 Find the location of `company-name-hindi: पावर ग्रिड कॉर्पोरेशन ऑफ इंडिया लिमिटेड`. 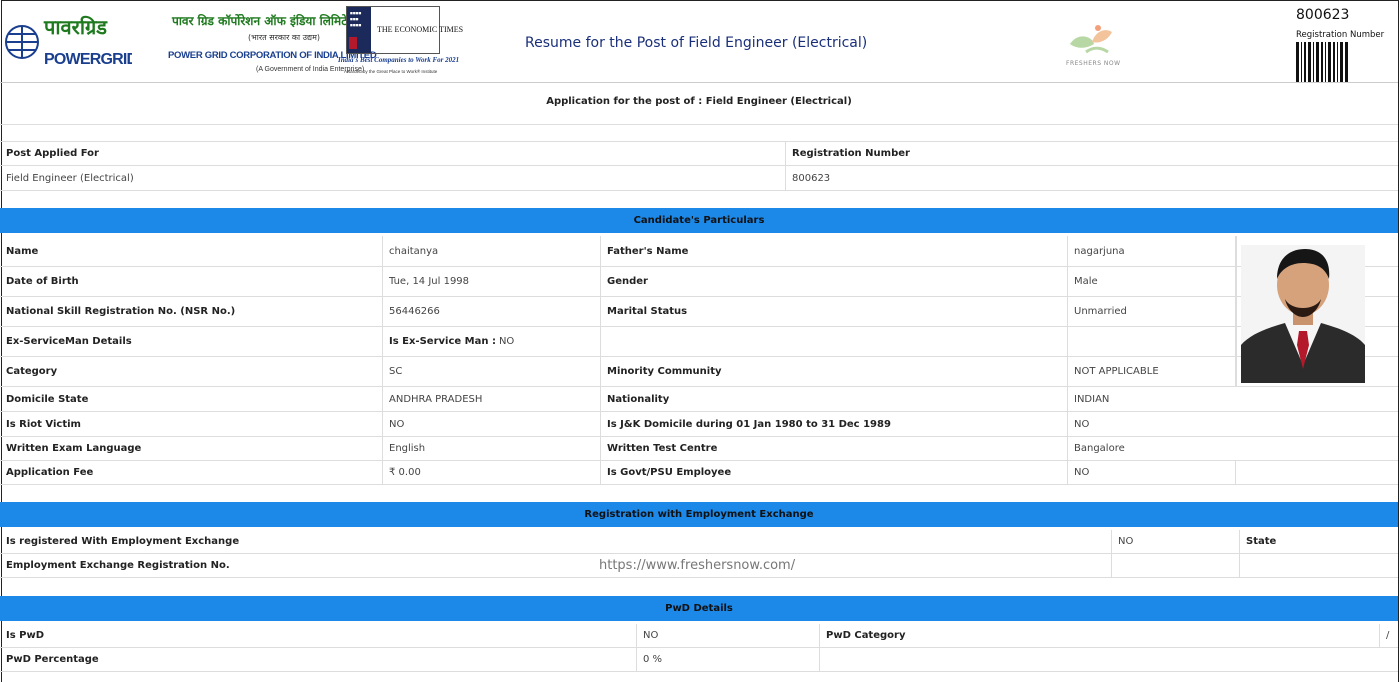

company-name-hindi: पावर ग्रिड कॉर्पोरेशन ऑफ इंडिया लिमिटेड is located at coordinates (263, 21).